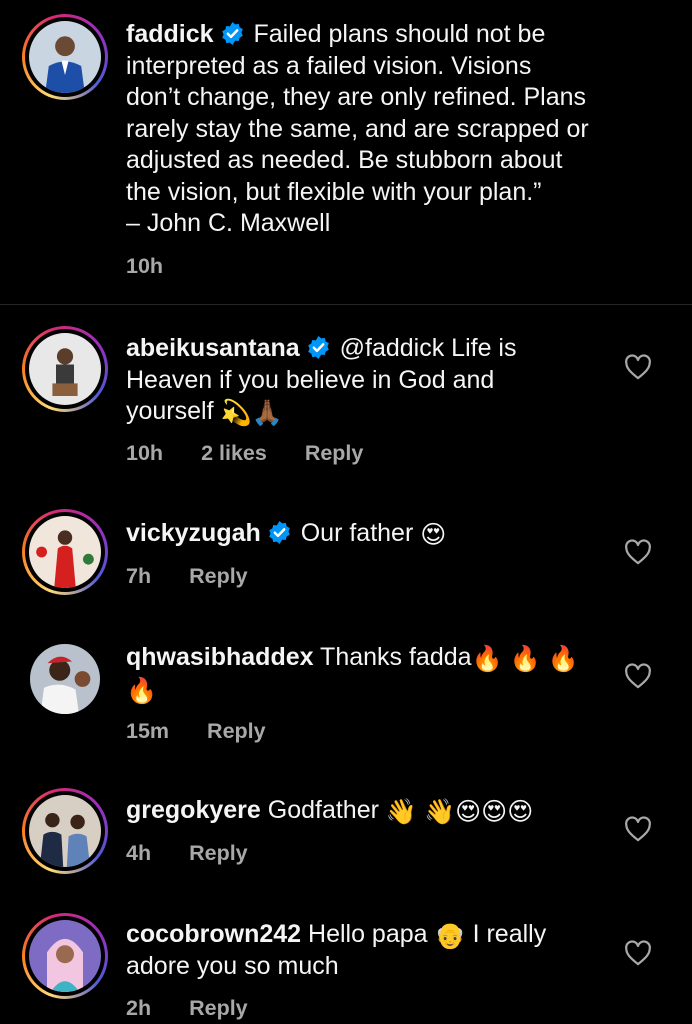 The height and width of the screenshot is (1024, 692). Describe the element at coordinates (220, 657) in the screenshot. I see `comment-username: qhwasibhaddex` at that location.